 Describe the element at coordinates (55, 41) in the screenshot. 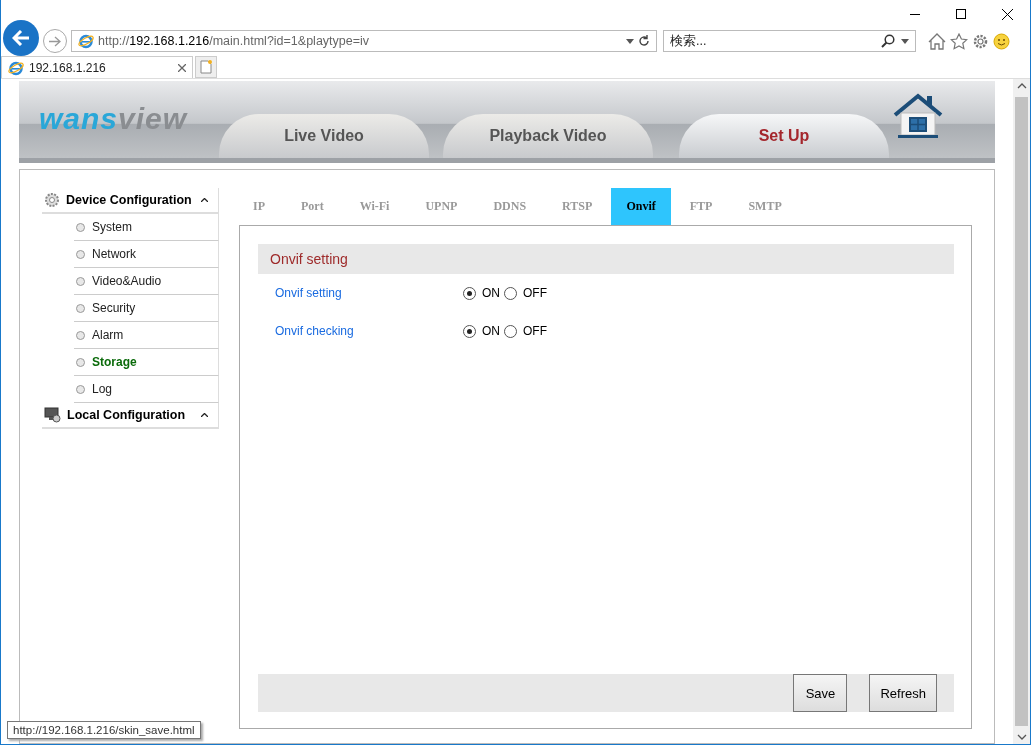

I see `right-arrow-icon` at that location.